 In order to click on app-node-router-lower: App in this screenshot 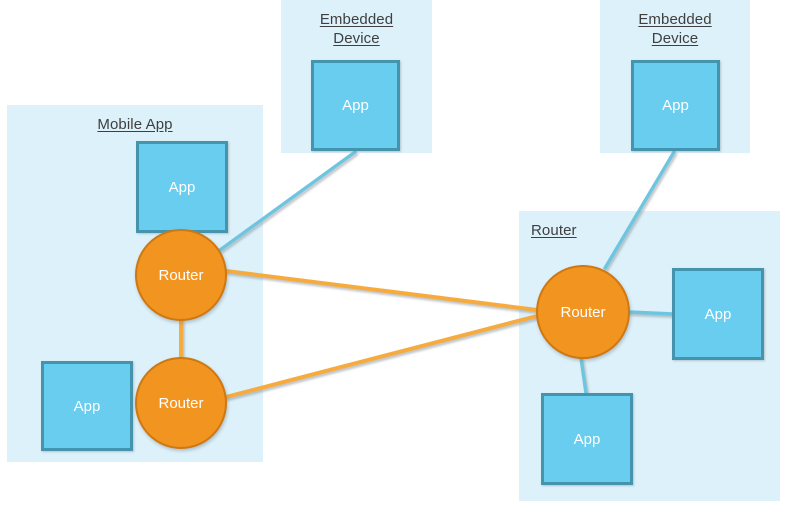, I will do `click(587, 439)`.